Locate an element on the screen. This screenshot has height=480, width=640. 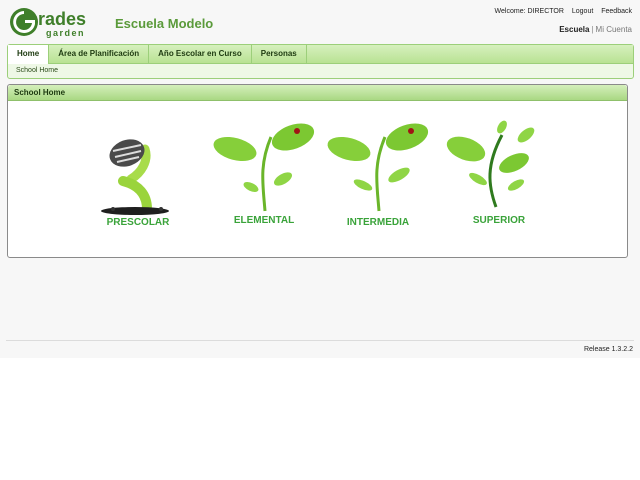
logo-subword: garden is located at coordinates (65, 33).